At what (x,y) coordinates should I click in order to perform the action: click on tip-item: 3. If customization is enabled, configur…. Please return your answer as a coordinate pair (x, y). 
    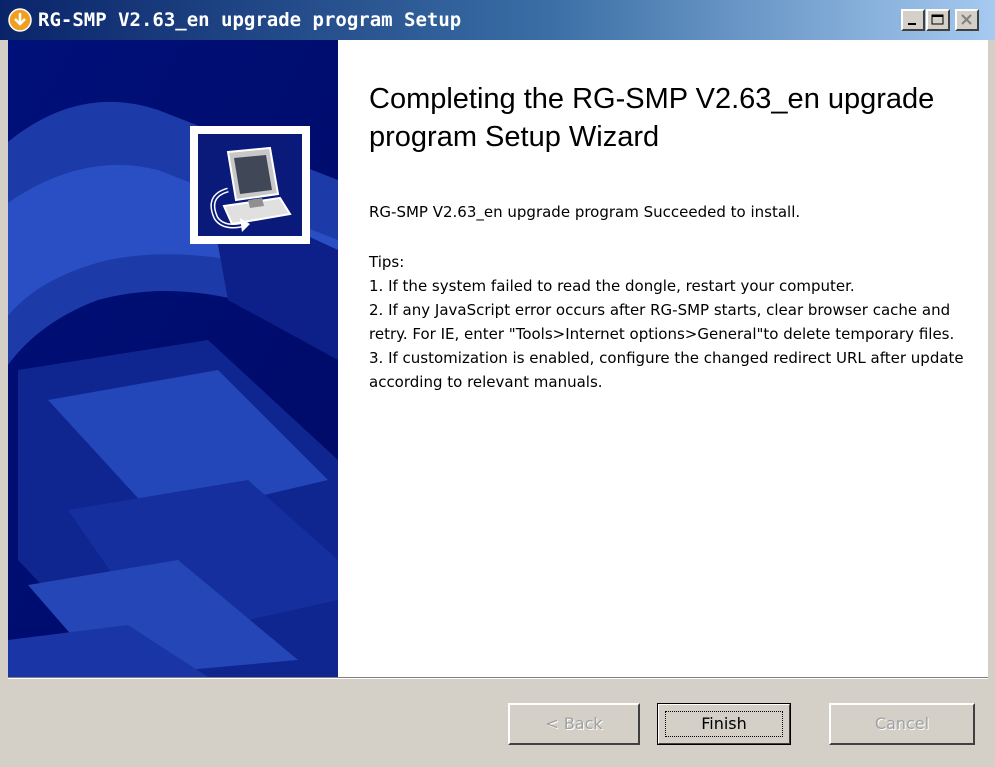
    Looking at the image, I should click on (669, 370).